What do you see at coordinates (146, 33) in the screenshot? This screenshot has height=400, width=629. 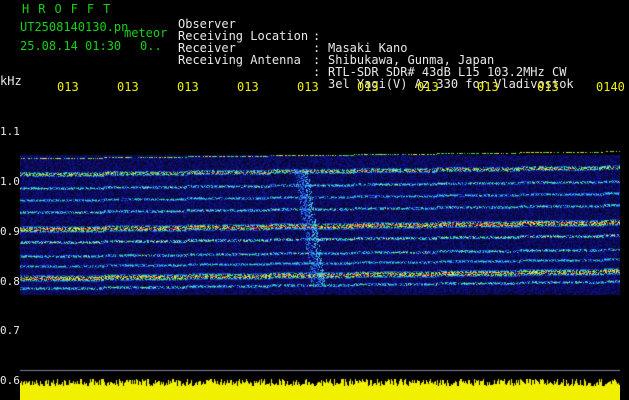 I see `detection-tag: meteor` at bounding box center [146, 33].